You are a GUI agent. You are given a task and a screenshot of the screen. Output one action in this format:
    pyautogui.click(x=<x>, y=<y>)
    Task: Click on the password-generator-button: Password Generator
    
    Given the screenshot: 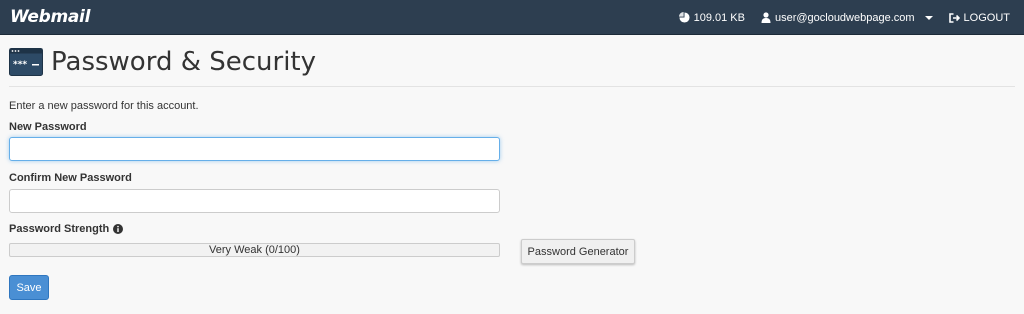 What is the action you would take?
    pyautogui.click(x=578, y=251)
    